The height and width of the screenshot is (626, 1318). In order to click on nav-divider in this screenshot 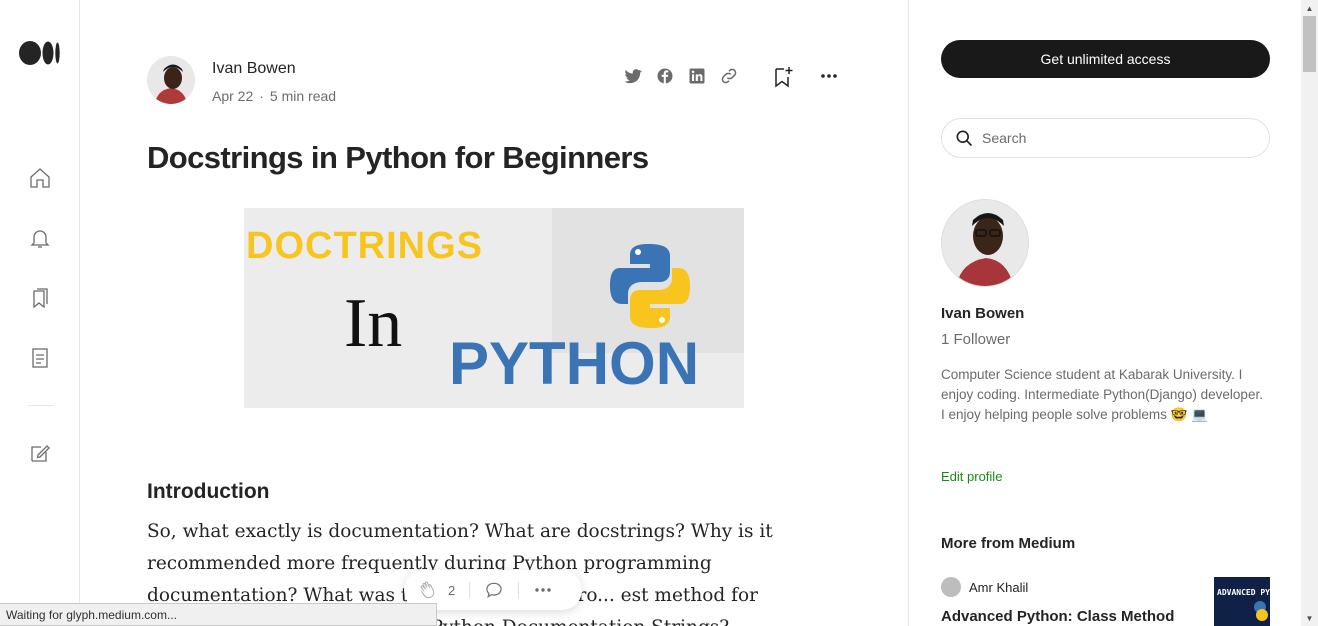, I will do `click(40, 405)`.